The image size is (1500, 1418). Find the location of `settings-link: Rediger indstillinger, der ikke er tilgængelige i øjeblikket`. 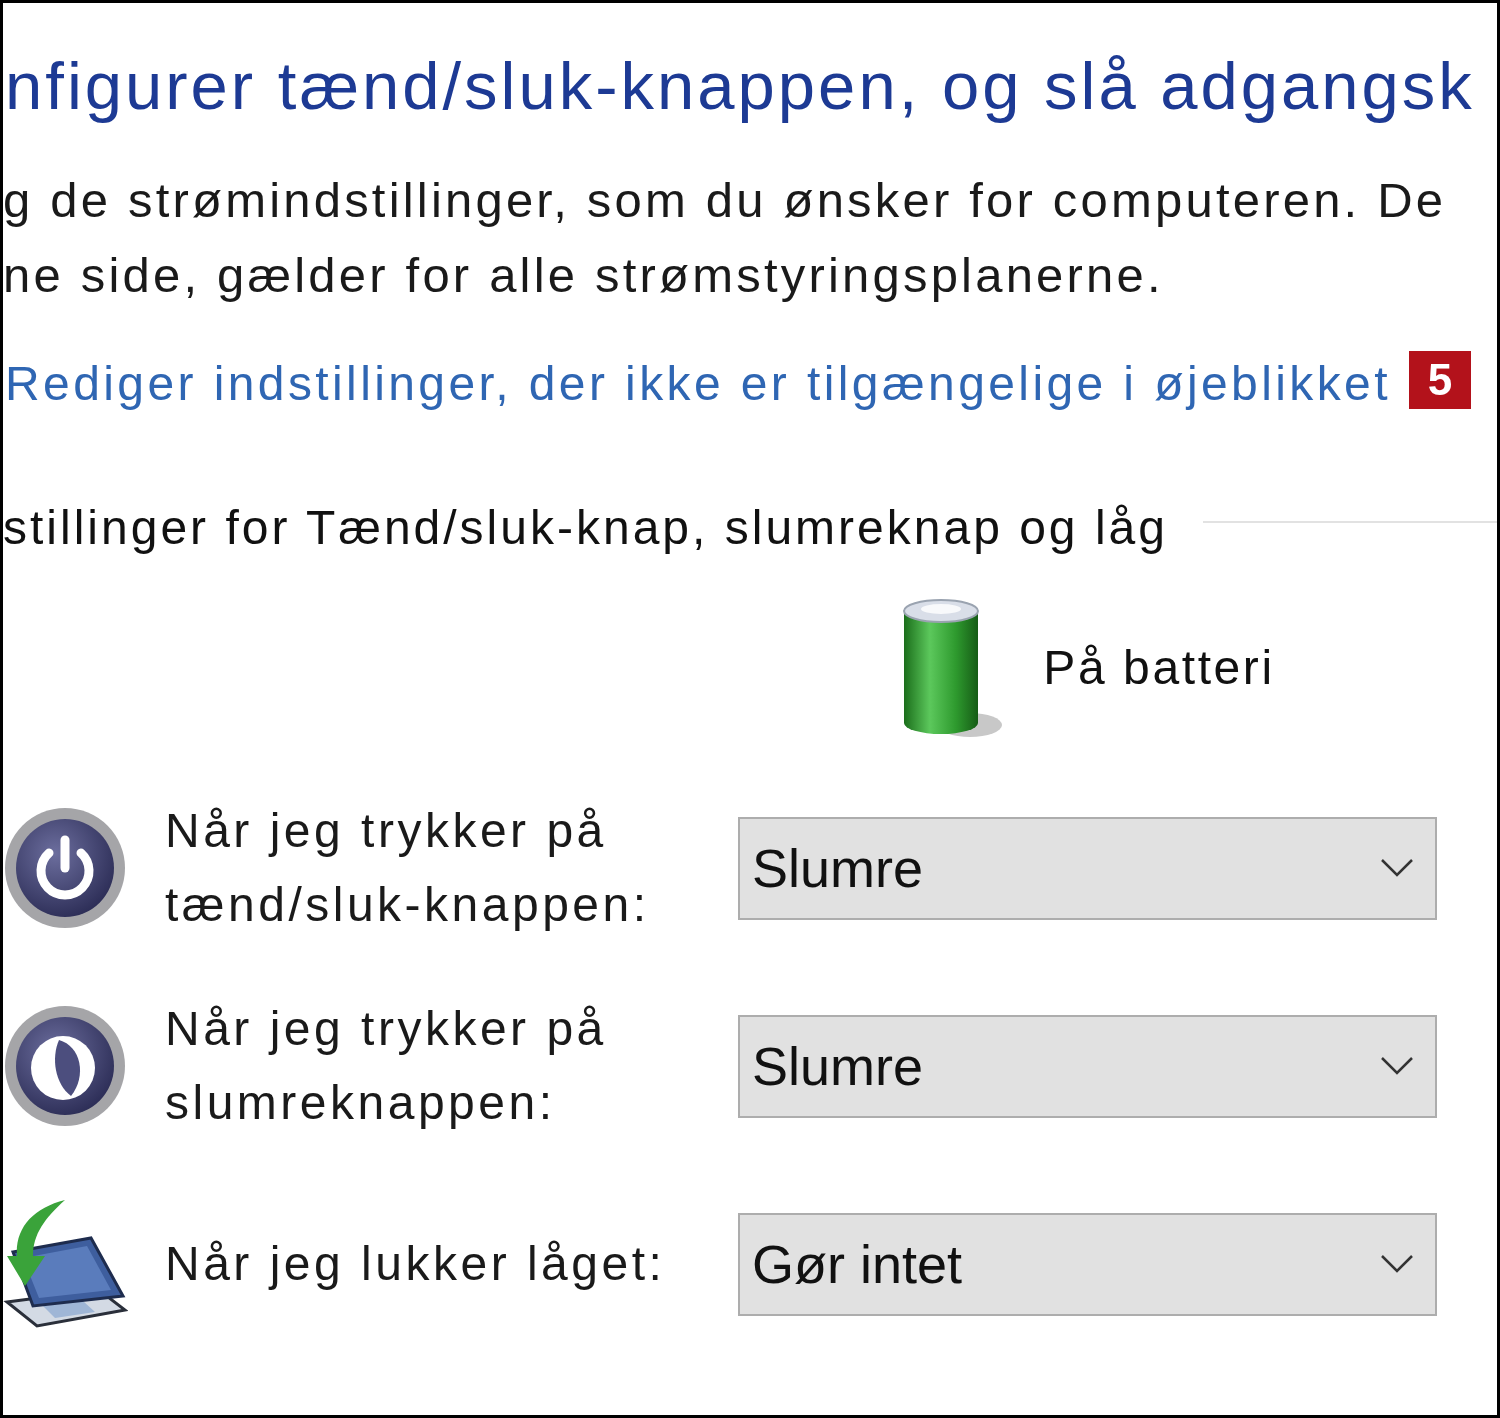

settings-link: Rediger indstillinger, der ikke er tilgængelige i øjeblikket is located at coordinates (698, 383).